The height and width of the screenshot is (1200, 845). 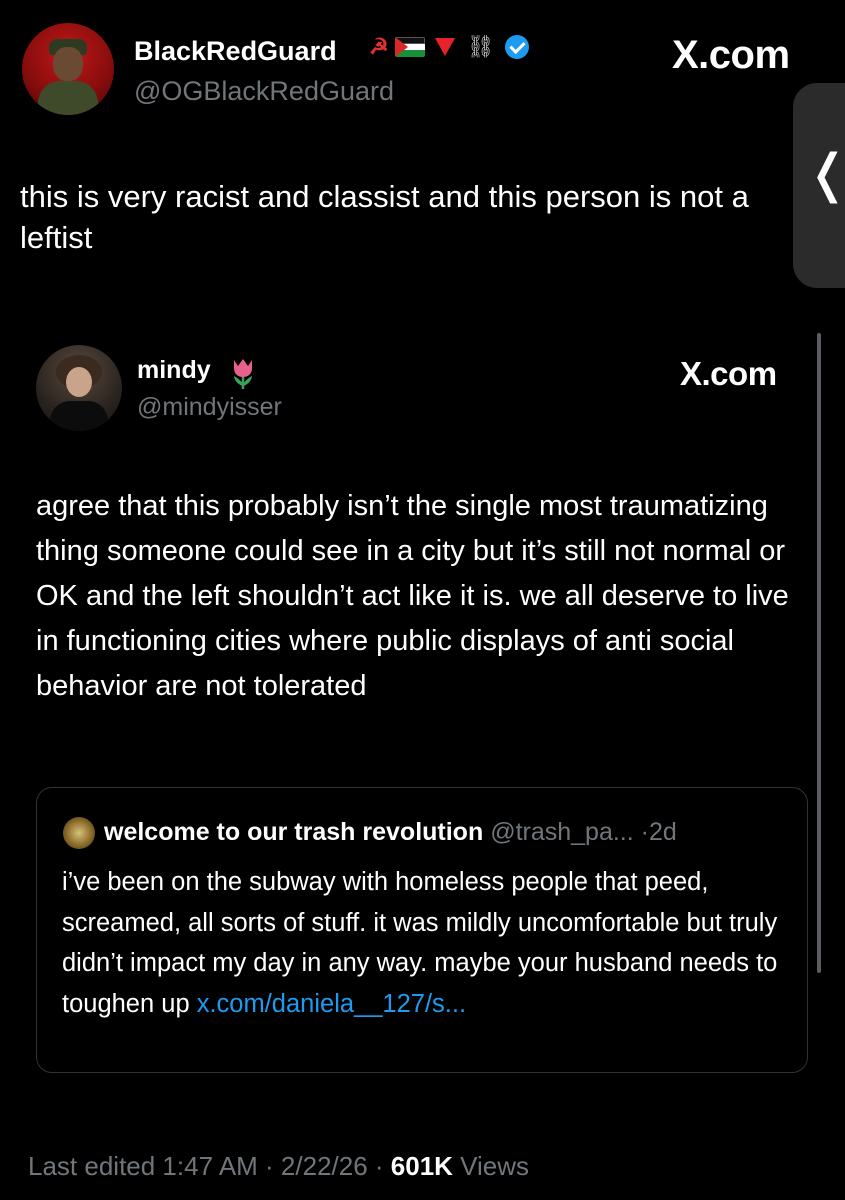 I want to click on quoted-author-name: mindy, so click(x=174, y=370).